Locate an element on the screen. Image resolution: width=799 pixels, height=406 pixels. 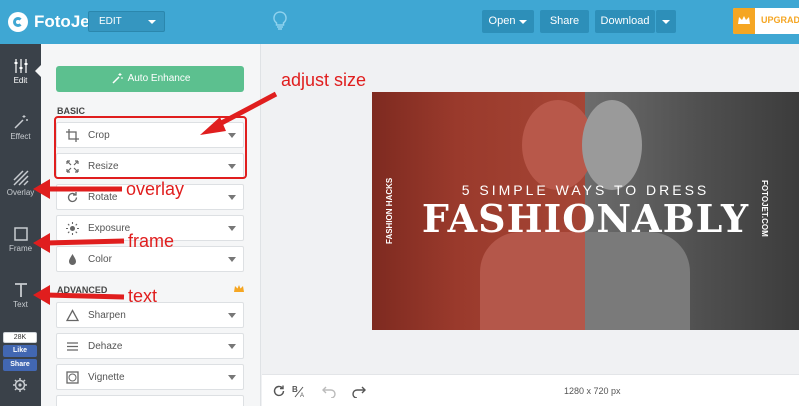
annotation-overlay: overlay is located at coordinates (155, 189).